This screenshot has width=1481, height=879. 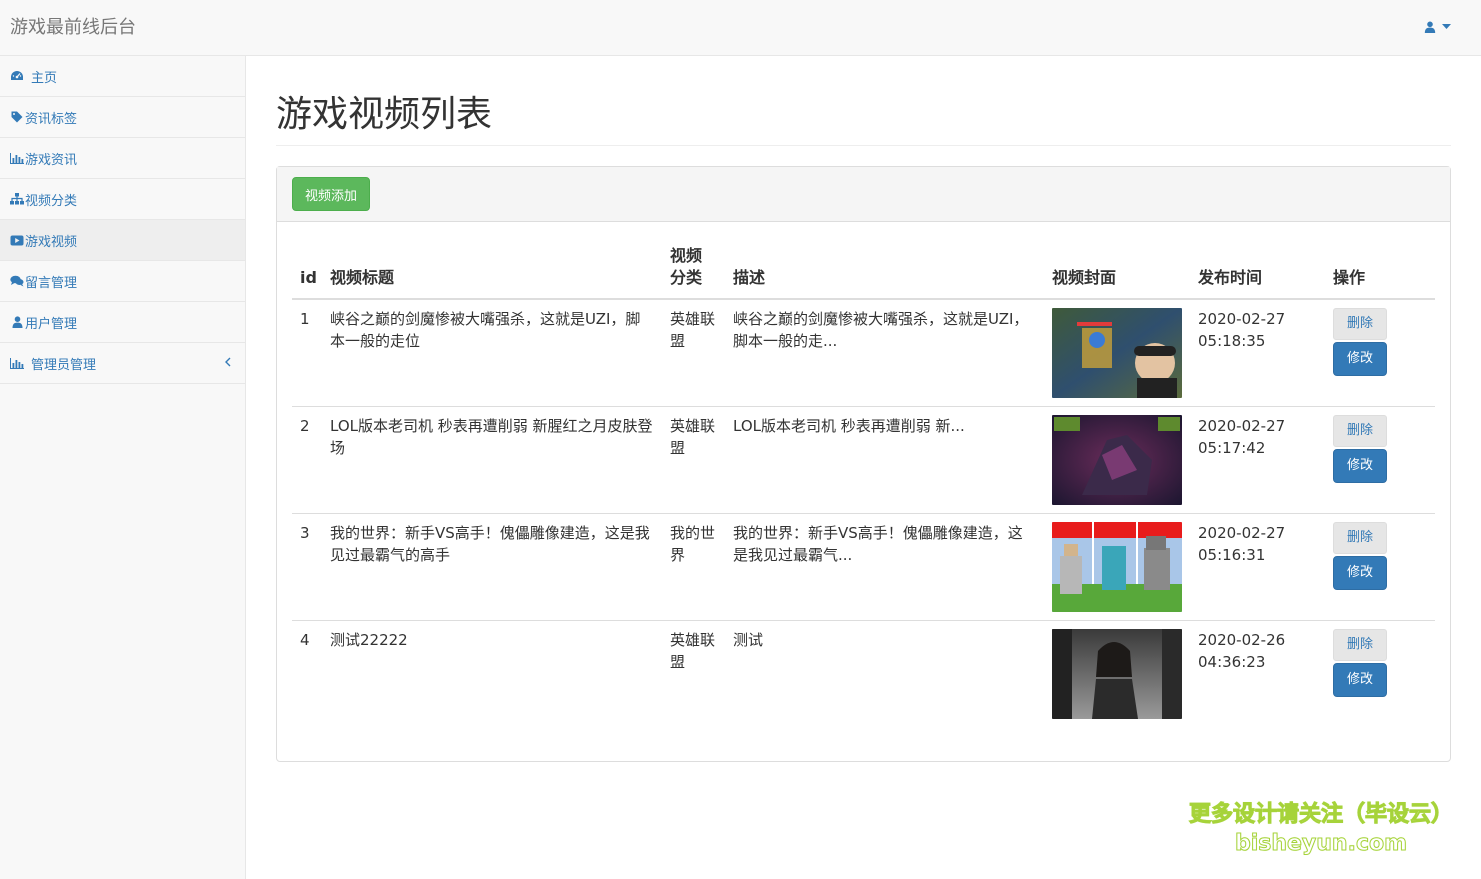 I want to click on col-header-actions: 操作, so click(x=1380, y=268).